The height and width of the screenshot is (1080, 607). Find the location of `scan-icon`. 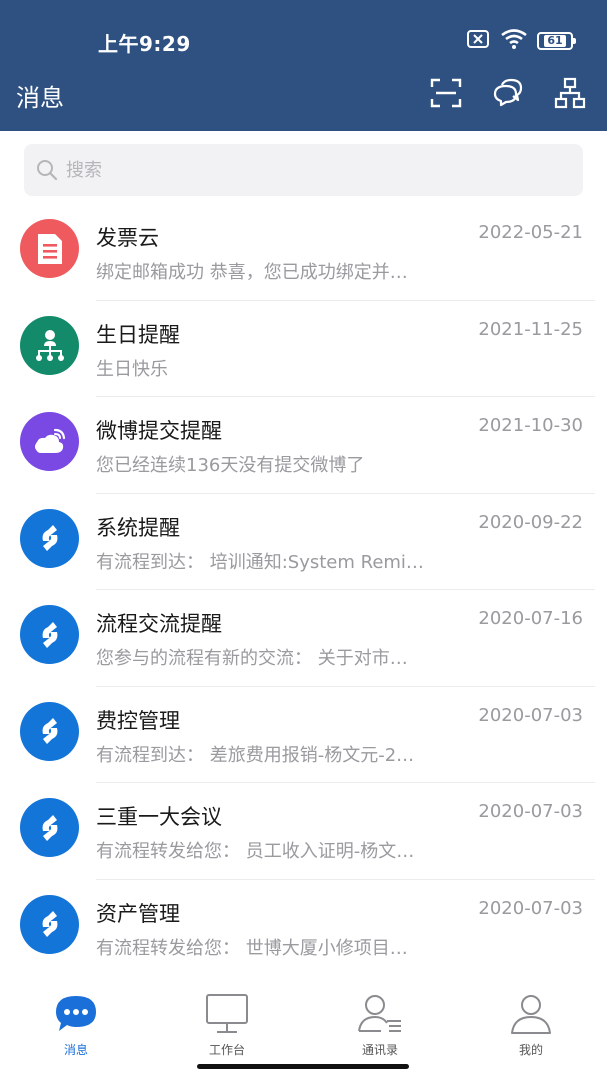

scan-icon is located at coordinates (446, 93).